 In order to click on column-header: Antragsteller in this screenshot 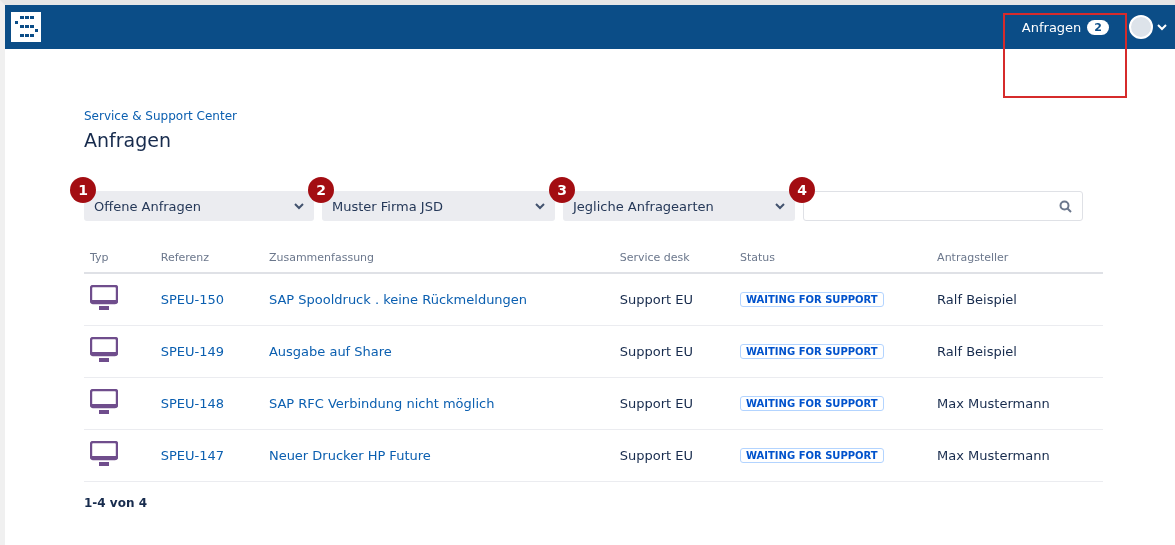, I will do `click(1017, 258)`.